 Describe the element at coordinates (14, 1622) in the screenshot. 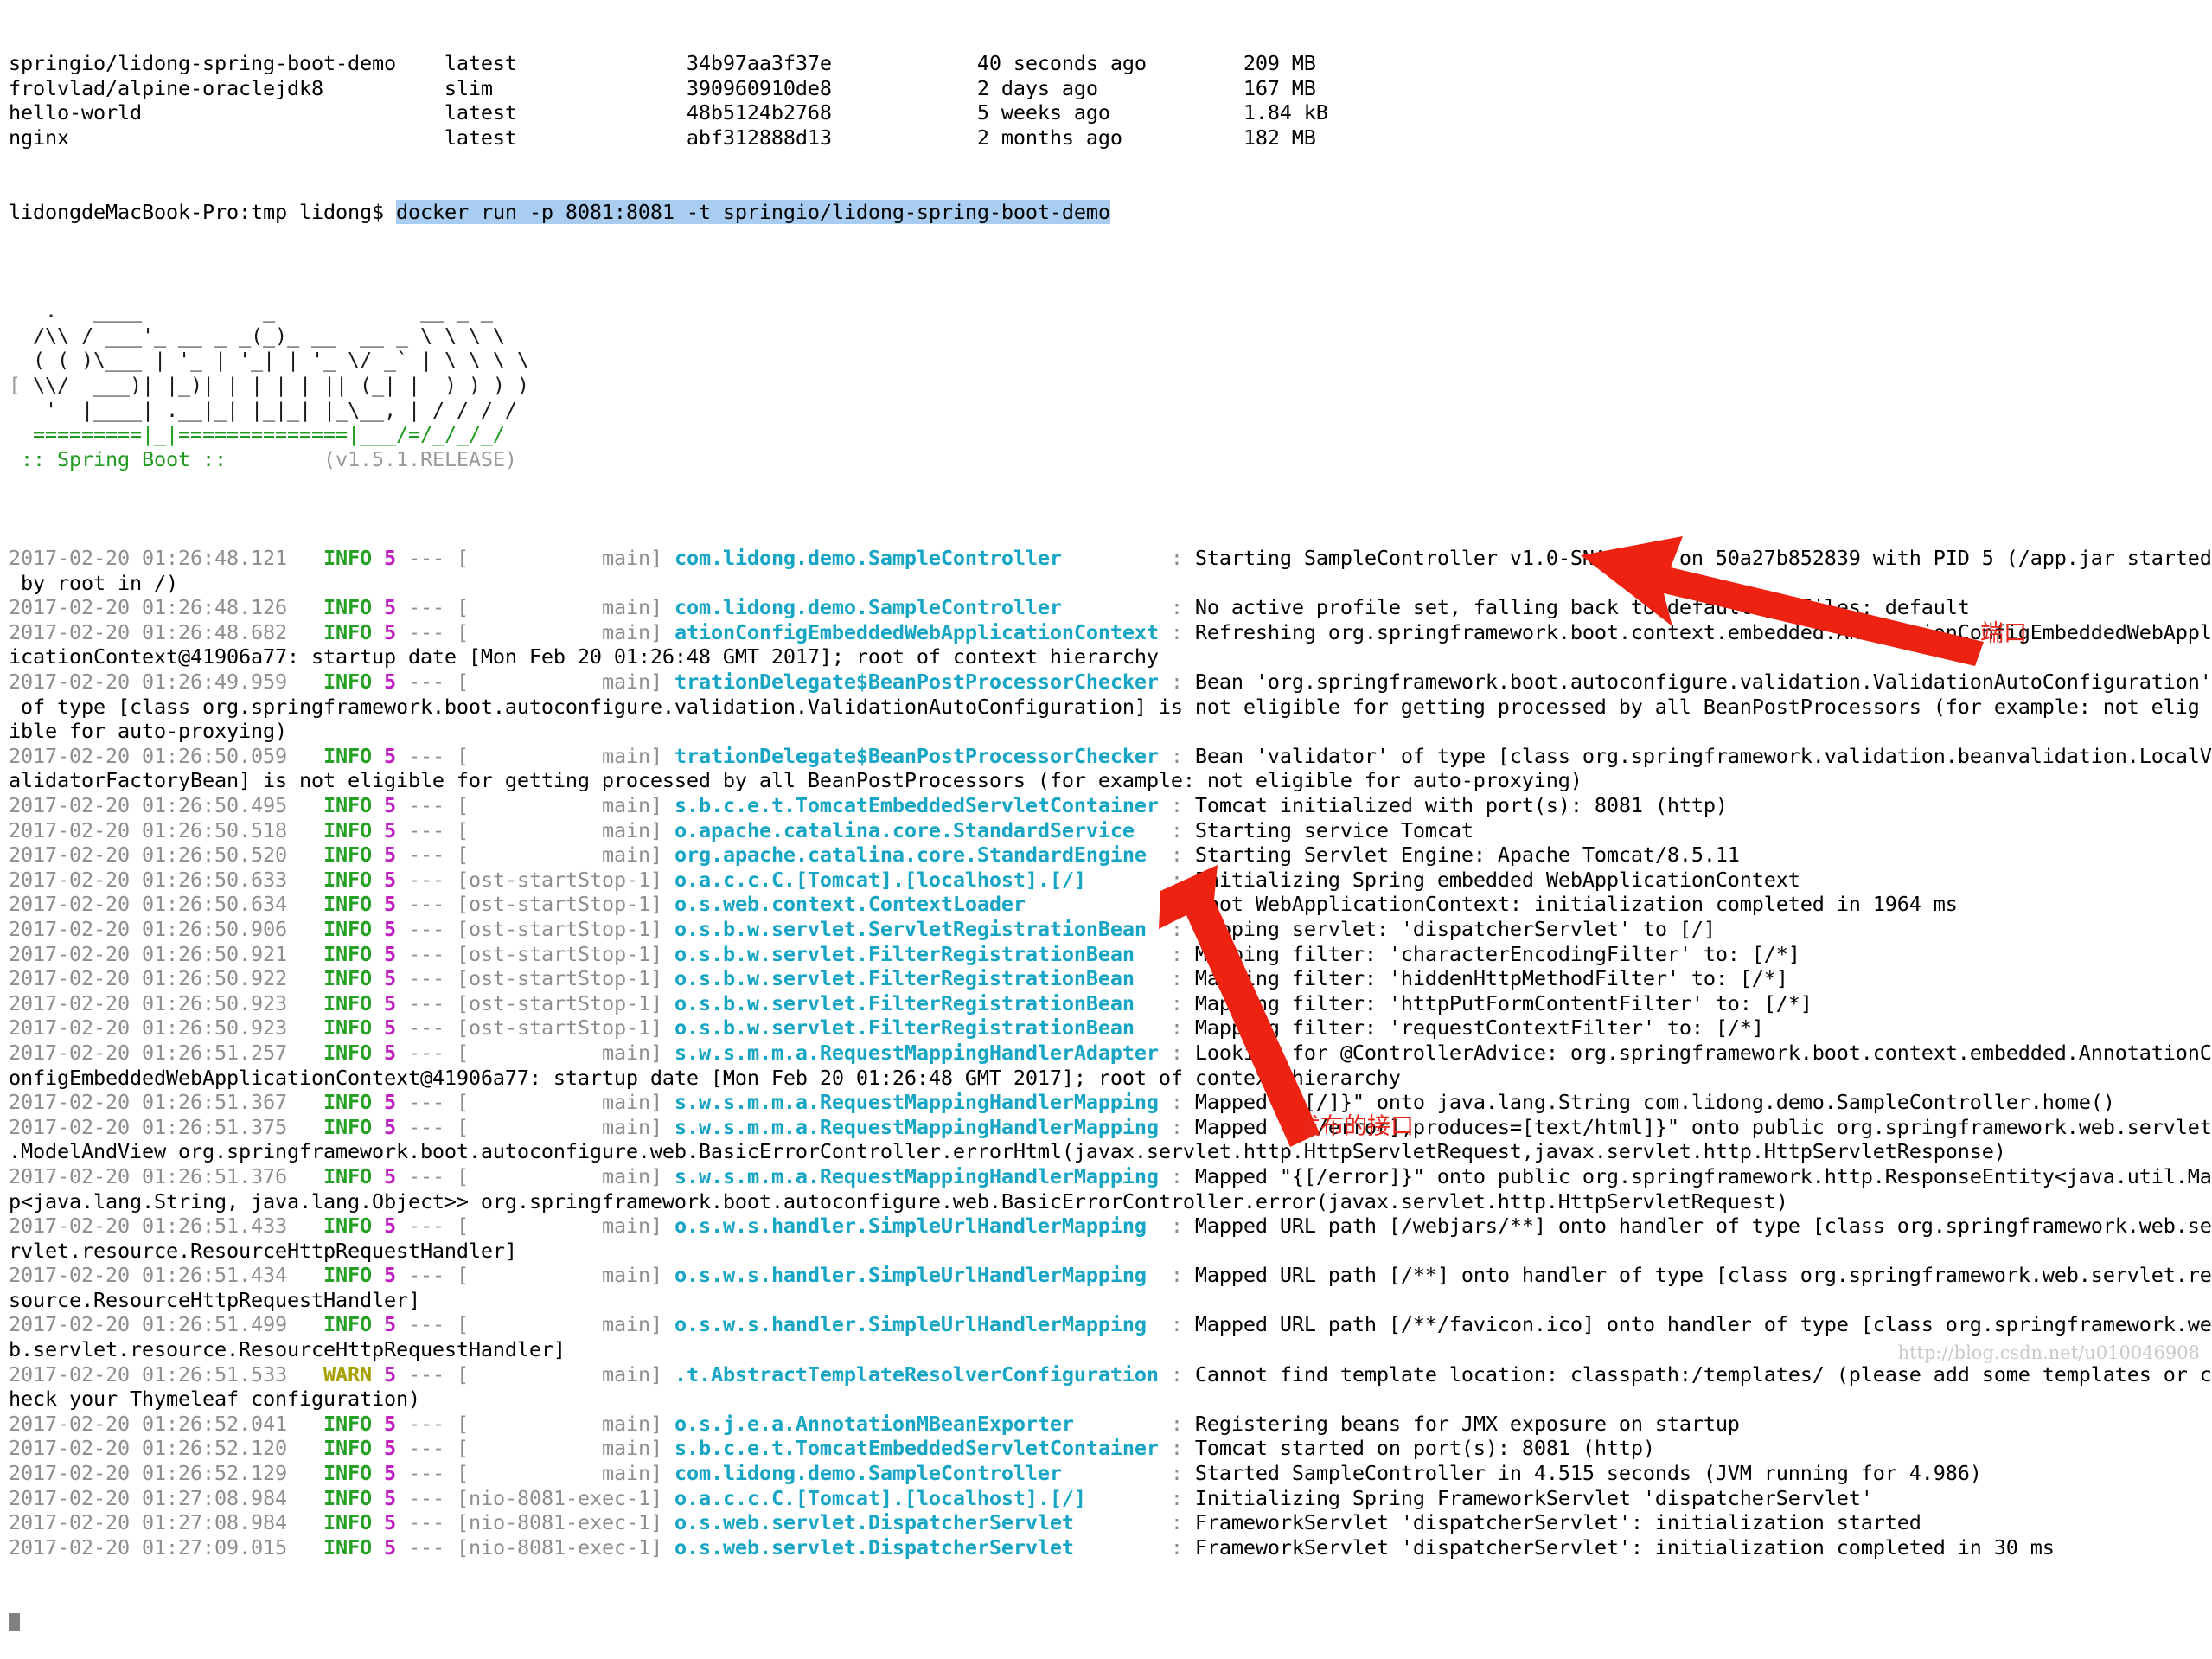

I see `text-cursor` at that location.